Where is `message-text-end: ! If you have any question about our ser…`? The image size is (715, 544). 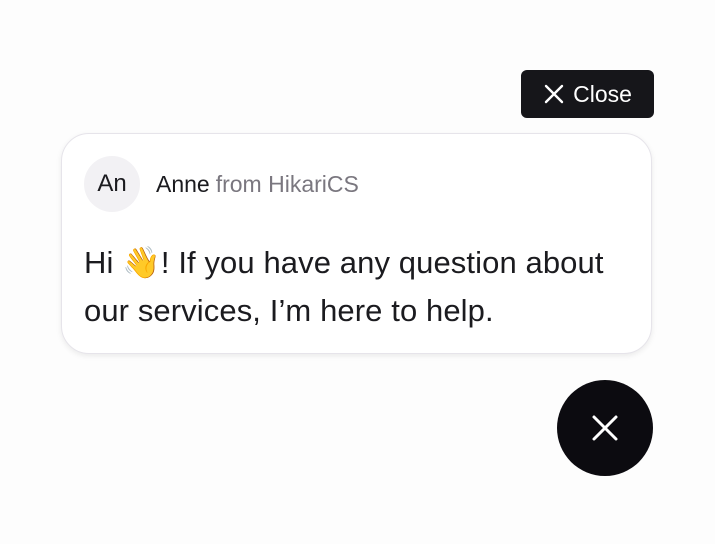 message-text-end: ! If you have any question about our ser… is located at coordinates (344, 286).